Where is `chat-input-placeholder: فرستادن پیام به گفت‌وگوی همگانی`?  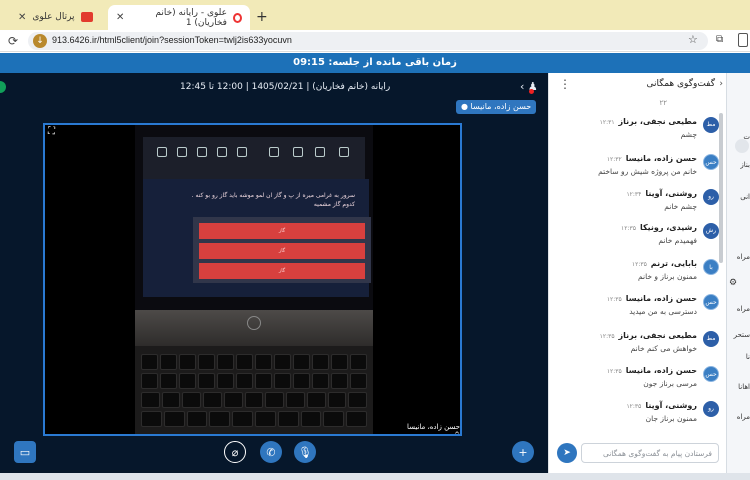
chat-input-placeholder: فرستادن پیام به گفت‌وگوی همگانی is located at coordinates (657, 453).